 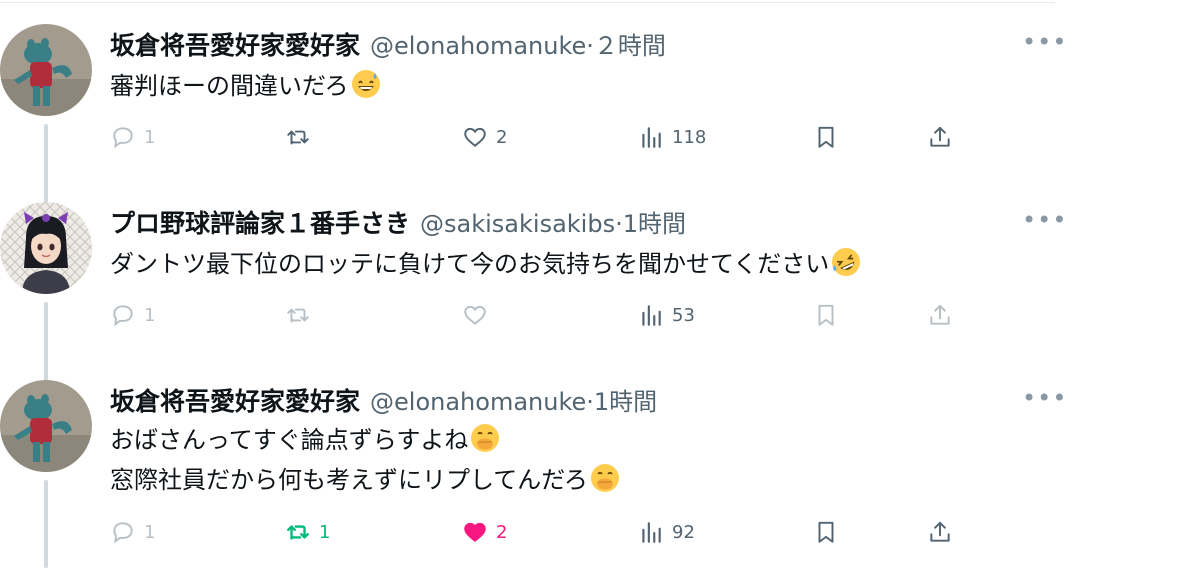 What do you see at coordinates (683, 532) in the screenshot?
I see `view-count: 92` at bounding box center [683, 532].